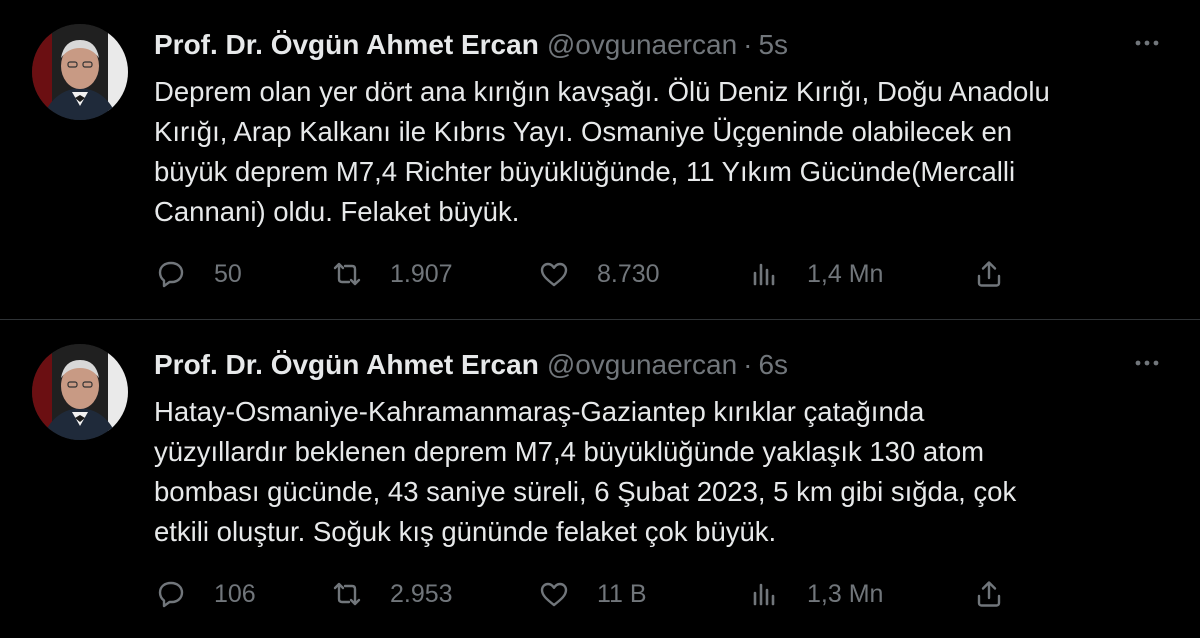  I want to click on like-button: 8.730, so click(598, 274).